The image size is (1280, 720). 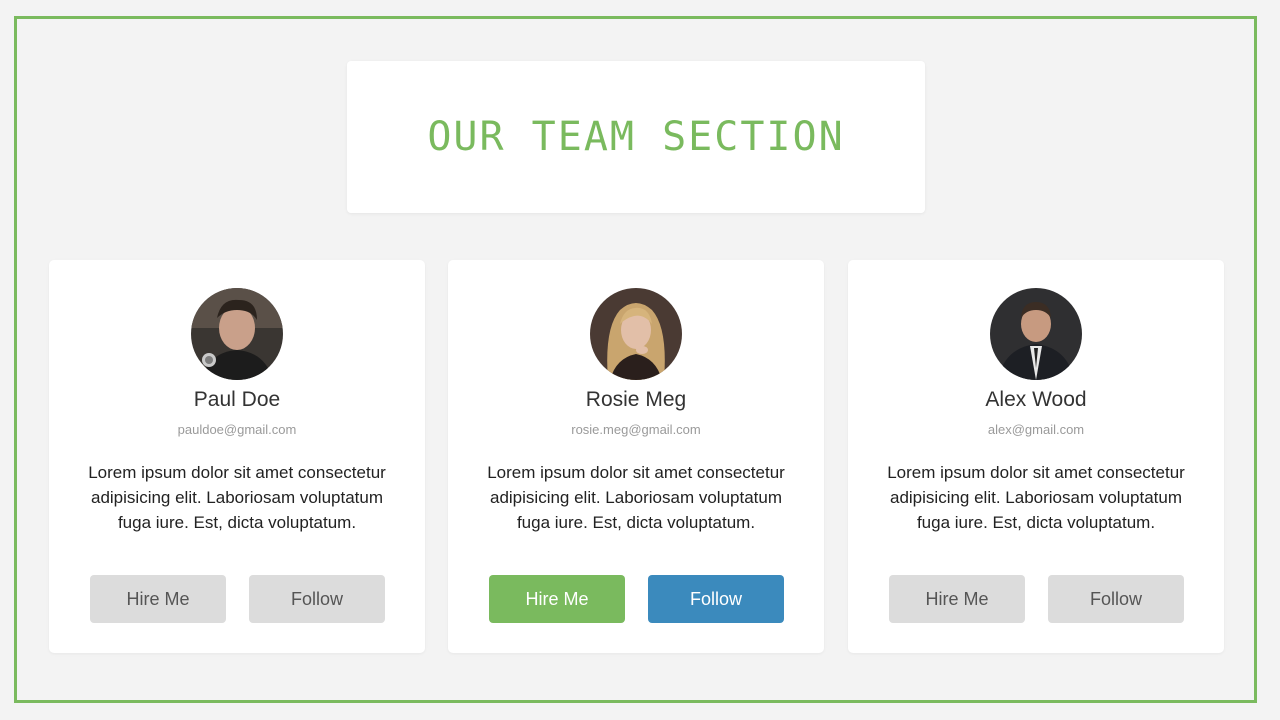 I want to click on member-email: alex@gmail.com, so click(x=1036, y=429).